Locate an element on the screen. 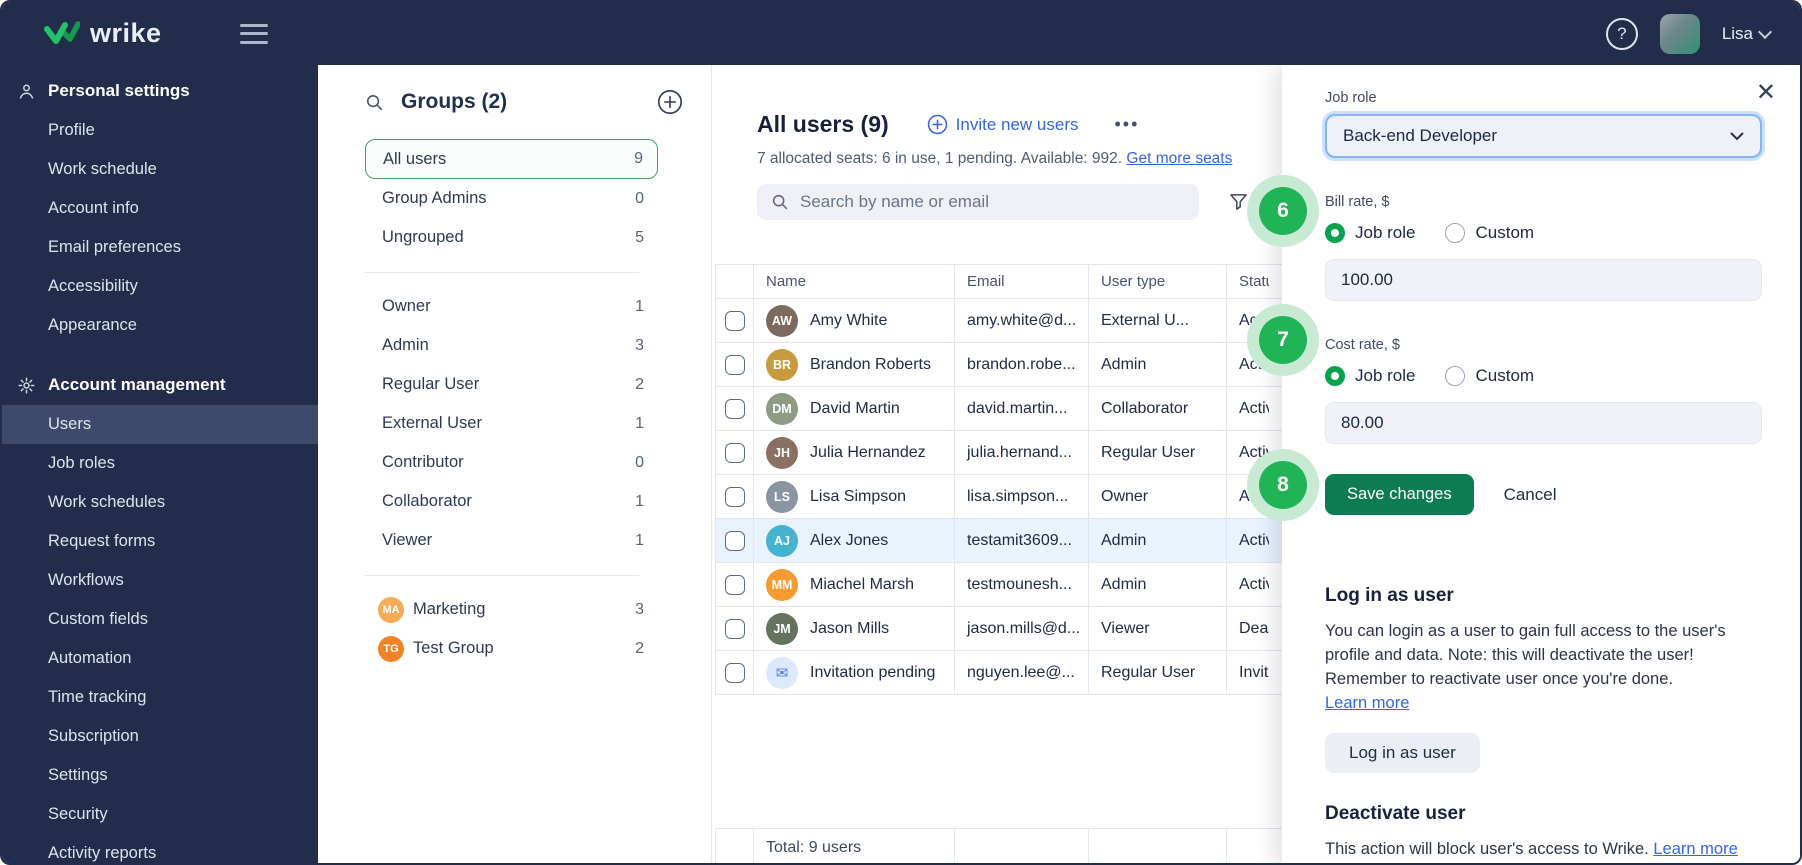 The image size is (1802, 865). user-type: Owner is located at coordinates (1158, 496).